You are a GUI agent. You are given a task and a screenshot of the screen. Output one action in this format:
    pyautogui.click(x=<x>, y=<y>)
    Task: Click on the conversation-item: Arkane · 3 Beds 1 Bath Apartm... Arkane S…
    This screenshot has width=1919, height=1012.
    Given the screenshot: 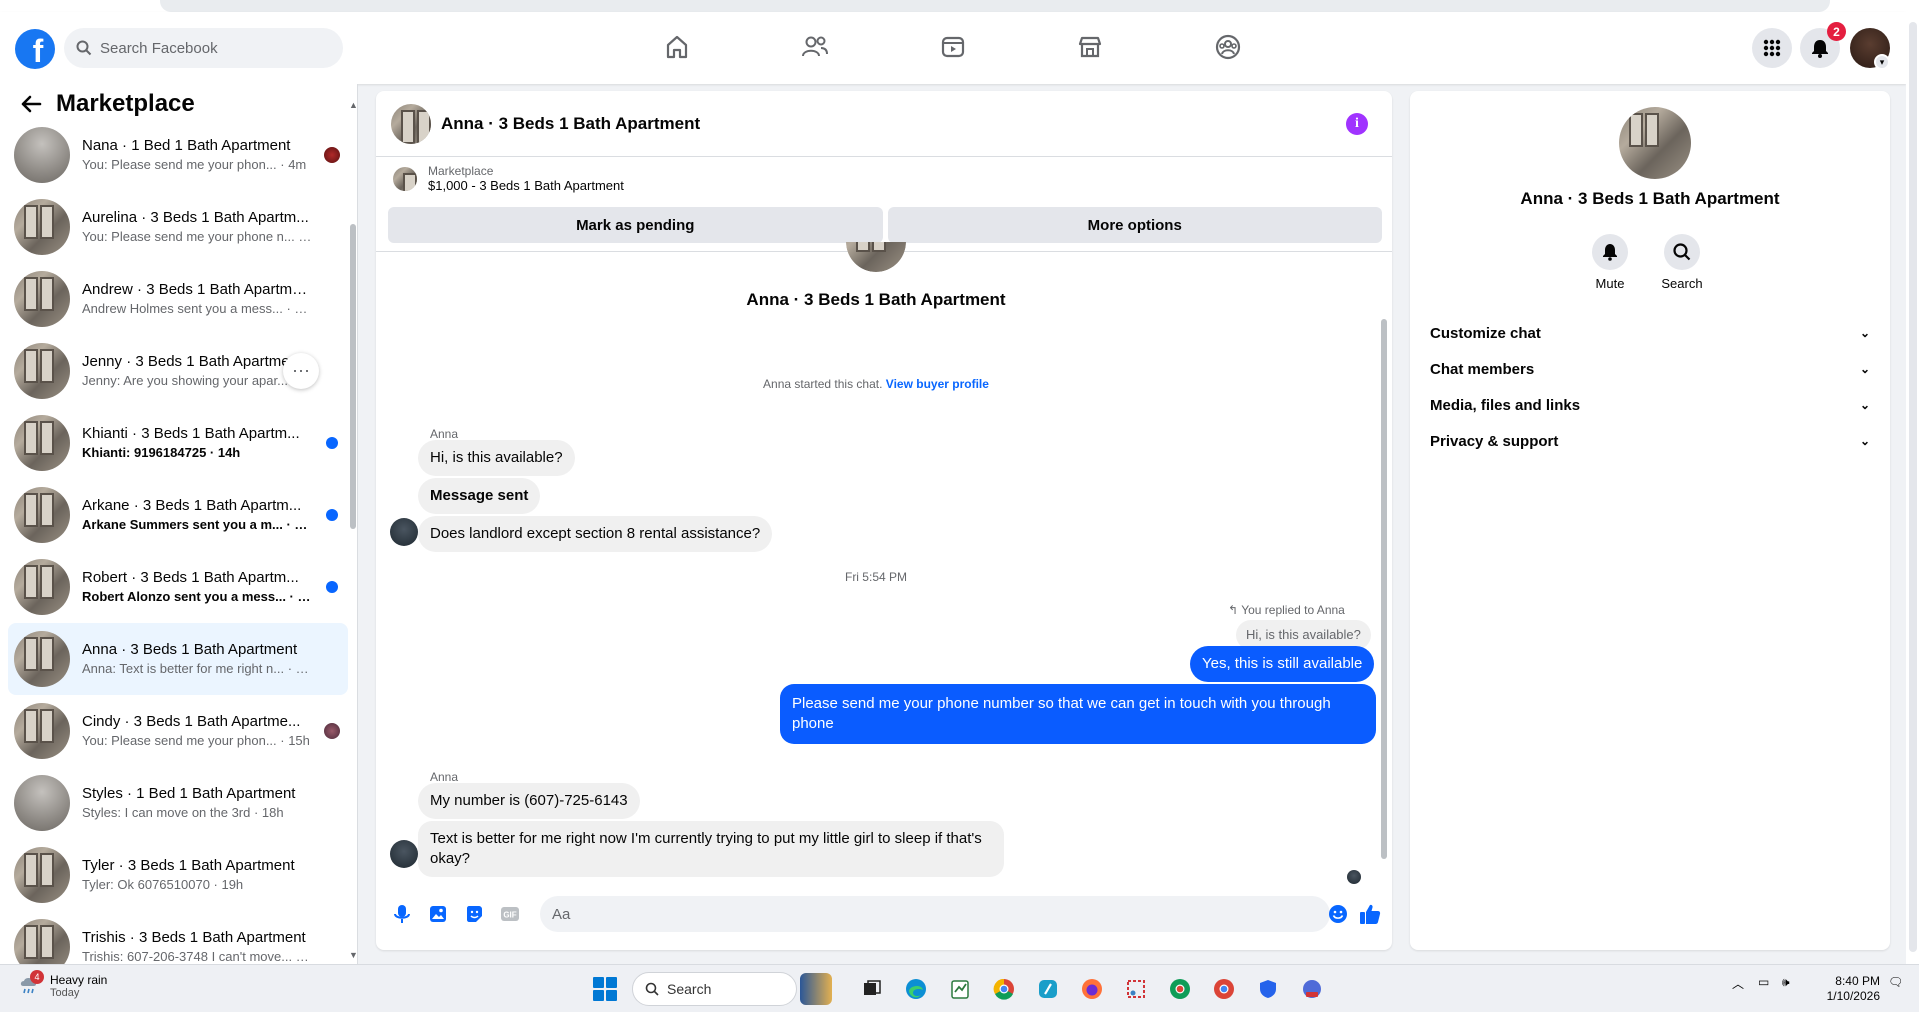 What is the action you would take?
    pyautogui.click(x=178, y=515)
    